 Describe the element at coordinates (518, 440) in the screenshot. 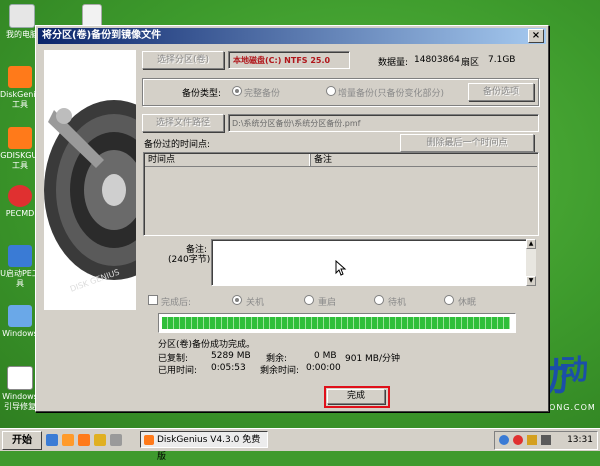

I see `security-icon` at that location.